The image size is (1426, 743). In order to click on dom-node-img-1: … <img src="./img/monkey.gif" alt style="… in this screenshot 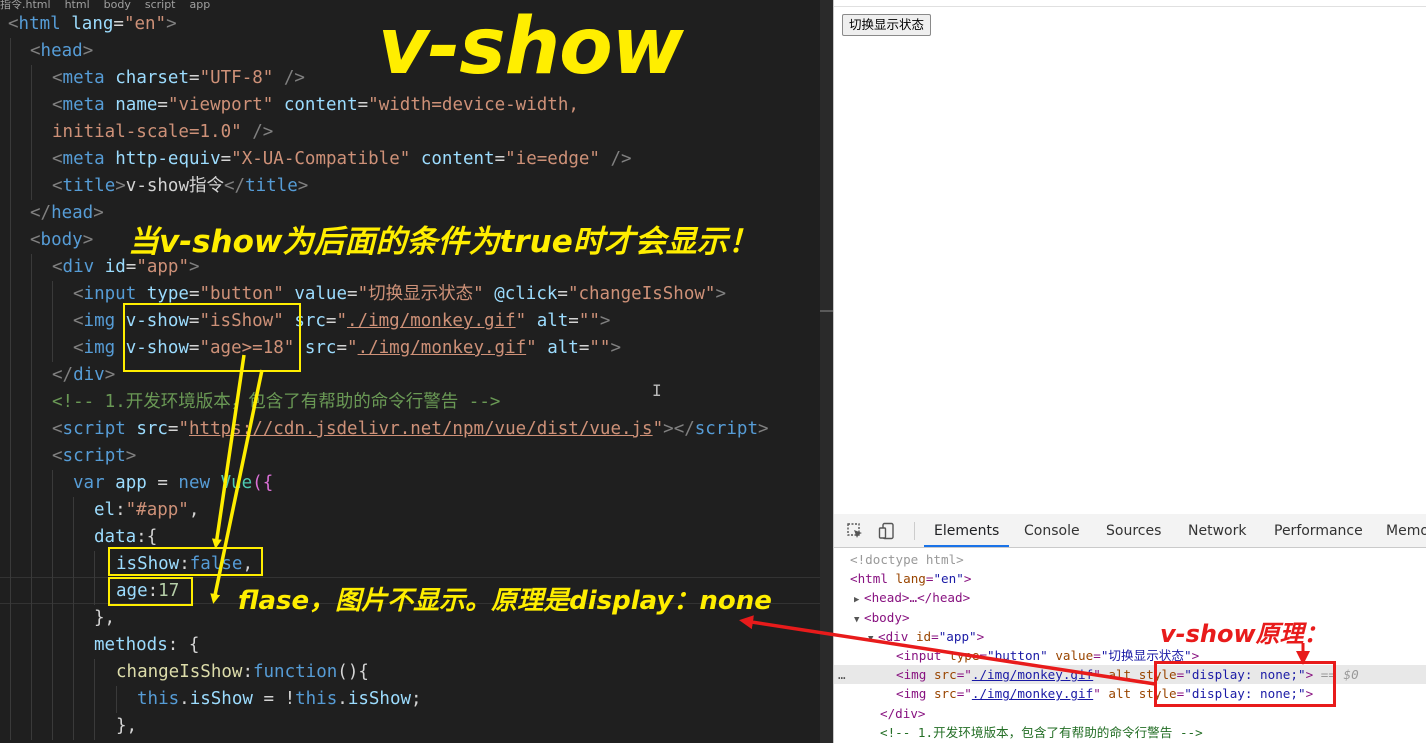, I will do `click(1130, 675)`.